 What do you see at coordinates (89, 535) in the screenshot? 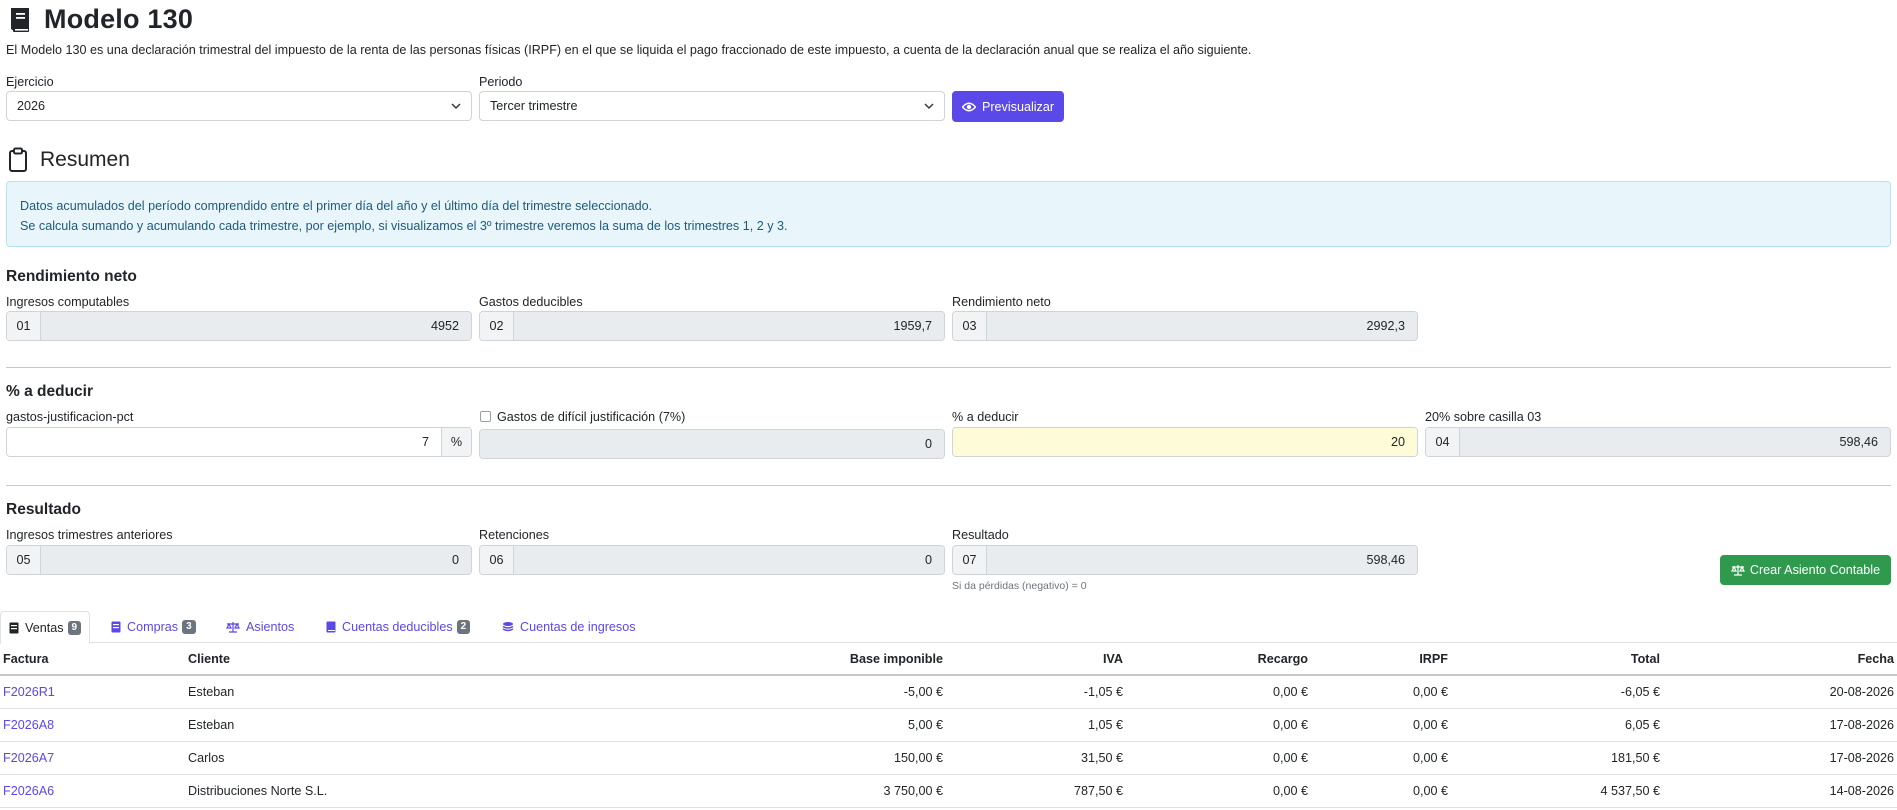
I see `anteriores-label: Ingresos trimestres anteriores` at bounding box center [89, 535].